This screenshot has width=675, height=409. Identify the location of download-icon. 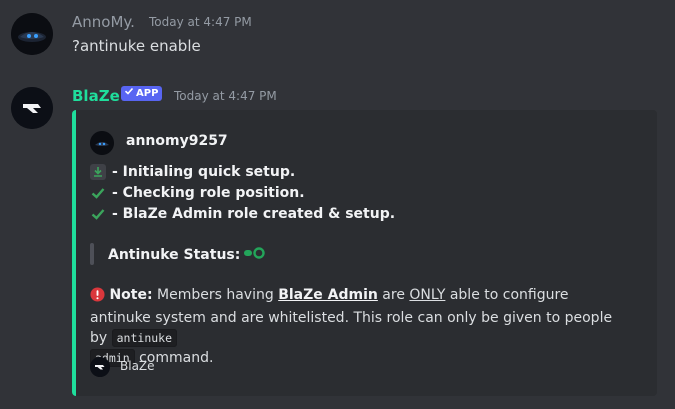
(98, 172).